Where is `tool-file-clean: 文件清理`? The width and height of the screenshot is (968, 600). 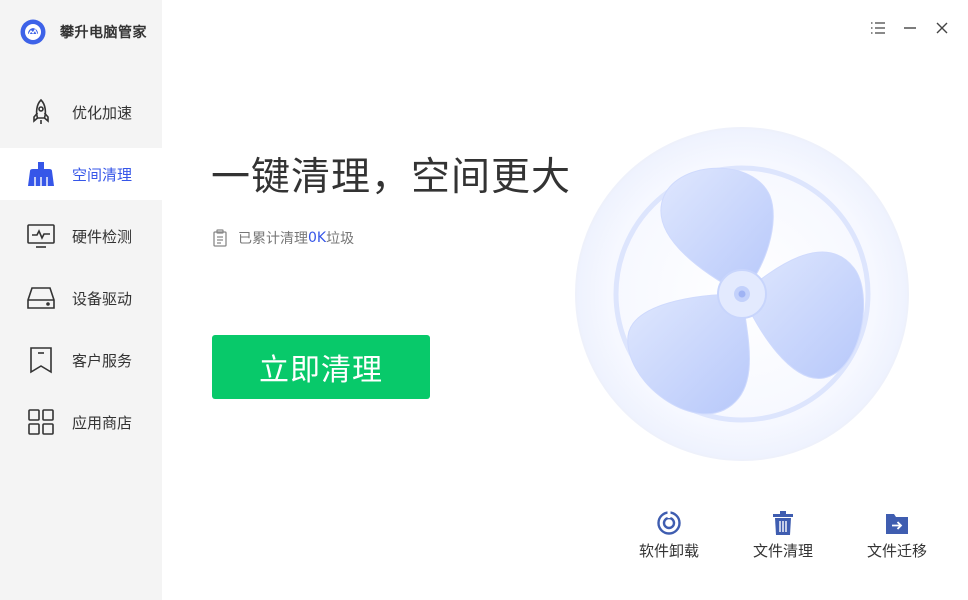
tool-file-clean: 文件清理 is located at coordinates (783, 535).